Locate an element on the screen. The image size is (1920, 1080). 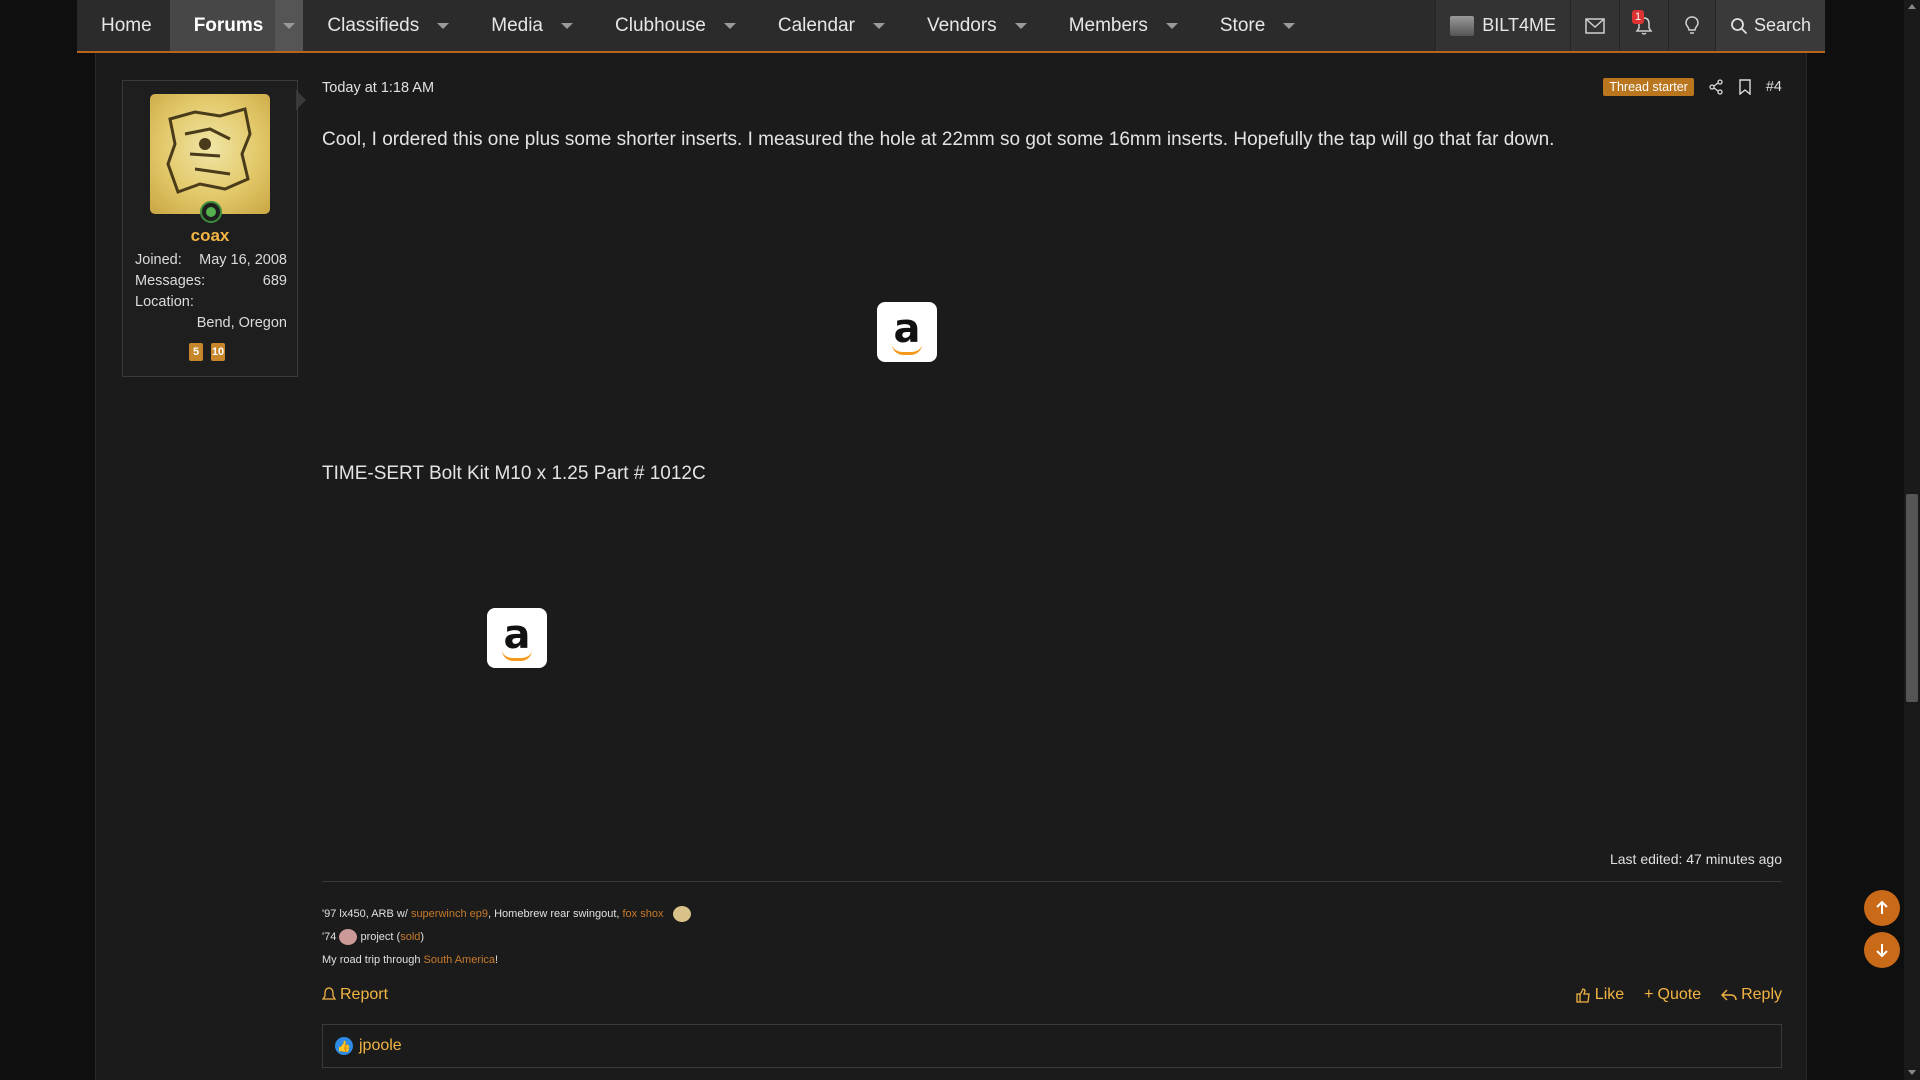
sig-link: South America is located at coordinates (460, 960).